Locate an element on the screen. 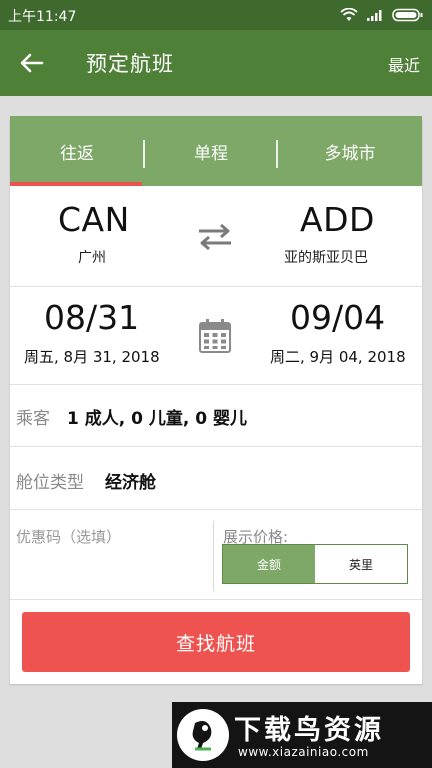 Image resolution: width=432 pixels, height=768 pixels. promo-code-input: 优惠码（选填） is located at coordinates (68, 536).